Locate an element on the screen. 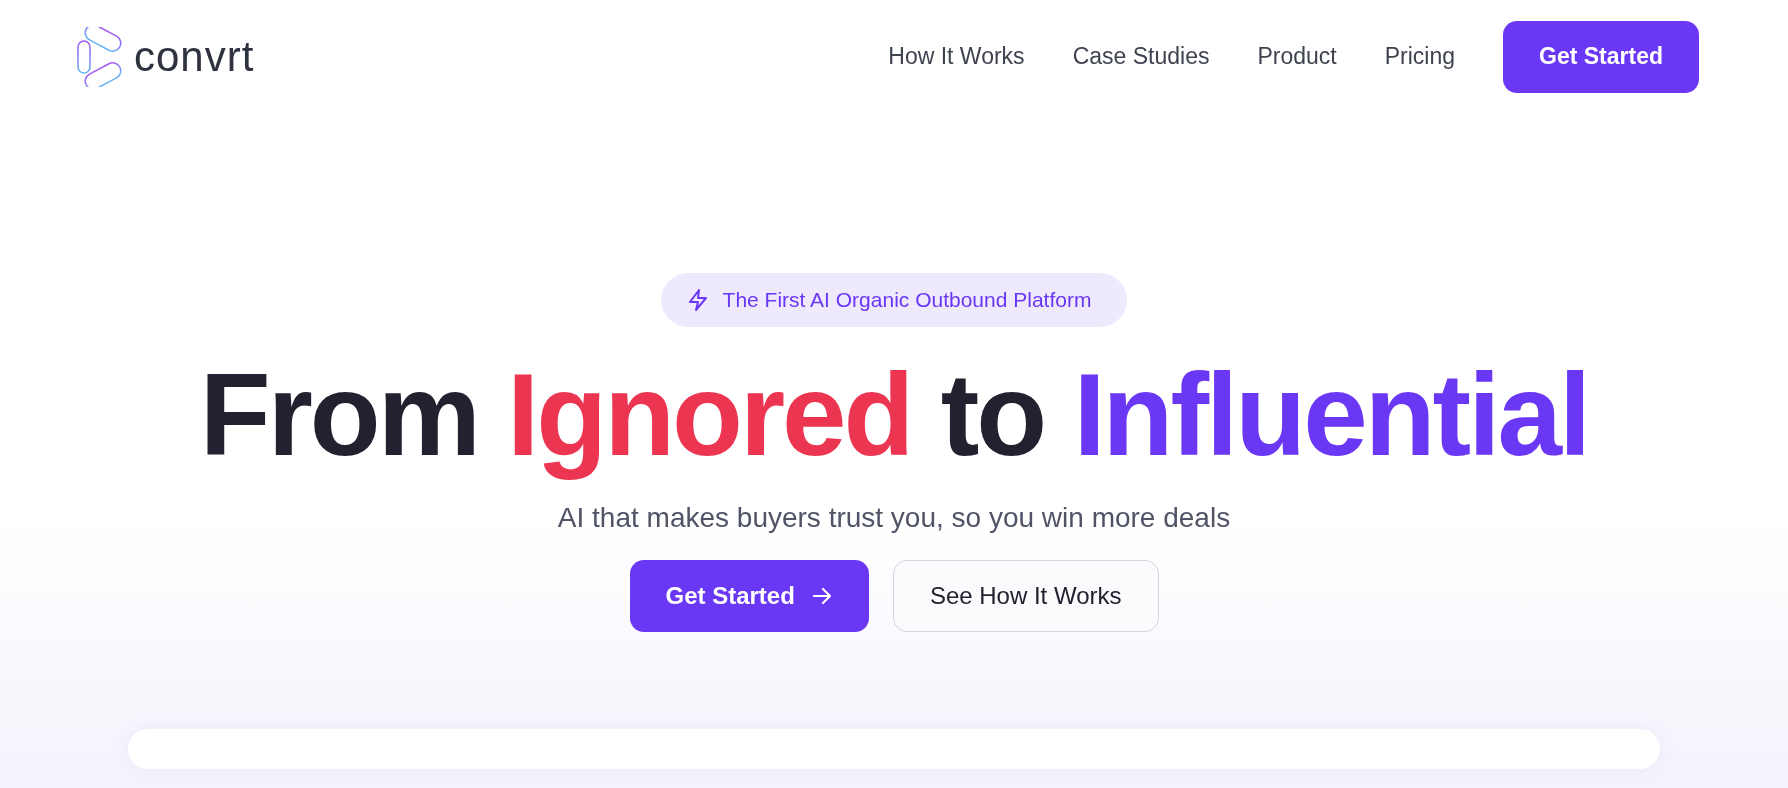  logo-icon is located at coordinates (100, 56).